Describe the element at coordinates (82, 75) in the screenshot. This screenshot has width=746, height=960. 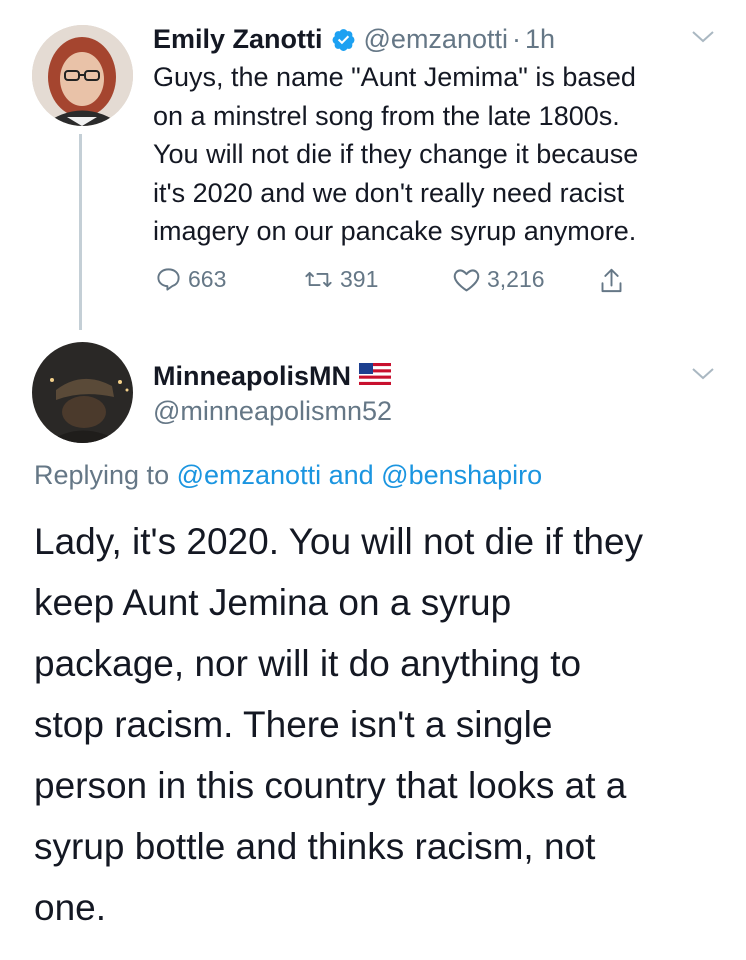
I see `emily-zanotti-avatar` at that location.